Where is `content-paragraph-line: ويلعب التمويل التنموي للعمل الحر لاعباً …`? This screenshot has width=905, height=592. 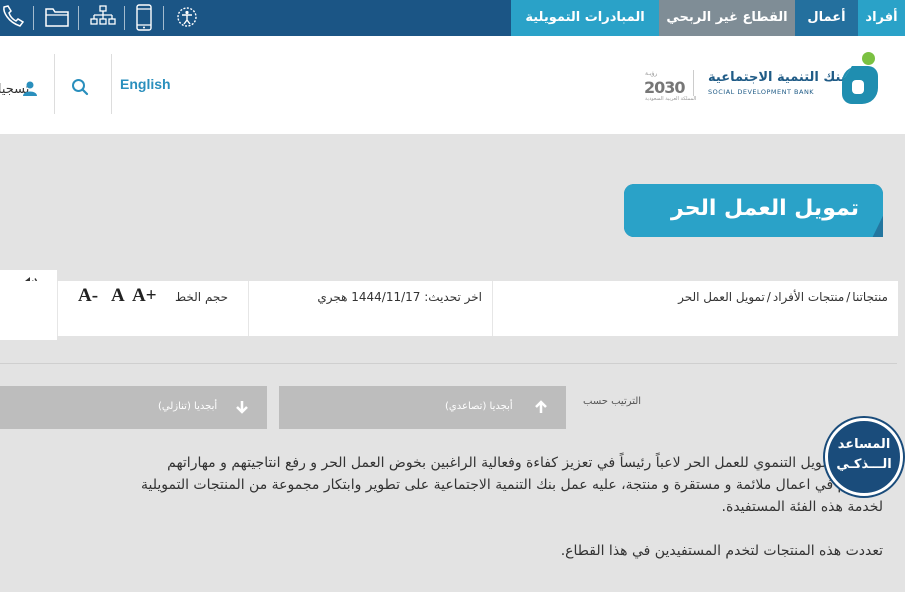 content-paragraph-line: ويلعب التمويل التنموي للعمل الحر لاعباً … is located at coordinates (525, 463).